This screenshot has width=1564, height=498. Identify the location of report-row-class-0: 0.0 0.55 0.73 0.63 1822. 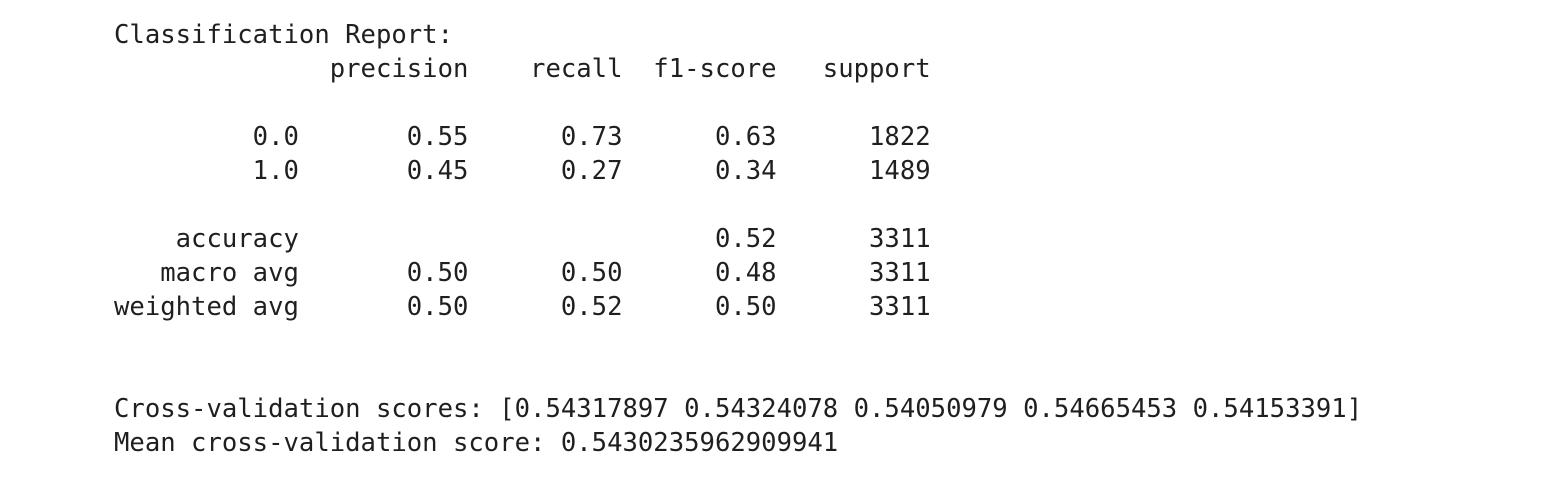
(522, 137).